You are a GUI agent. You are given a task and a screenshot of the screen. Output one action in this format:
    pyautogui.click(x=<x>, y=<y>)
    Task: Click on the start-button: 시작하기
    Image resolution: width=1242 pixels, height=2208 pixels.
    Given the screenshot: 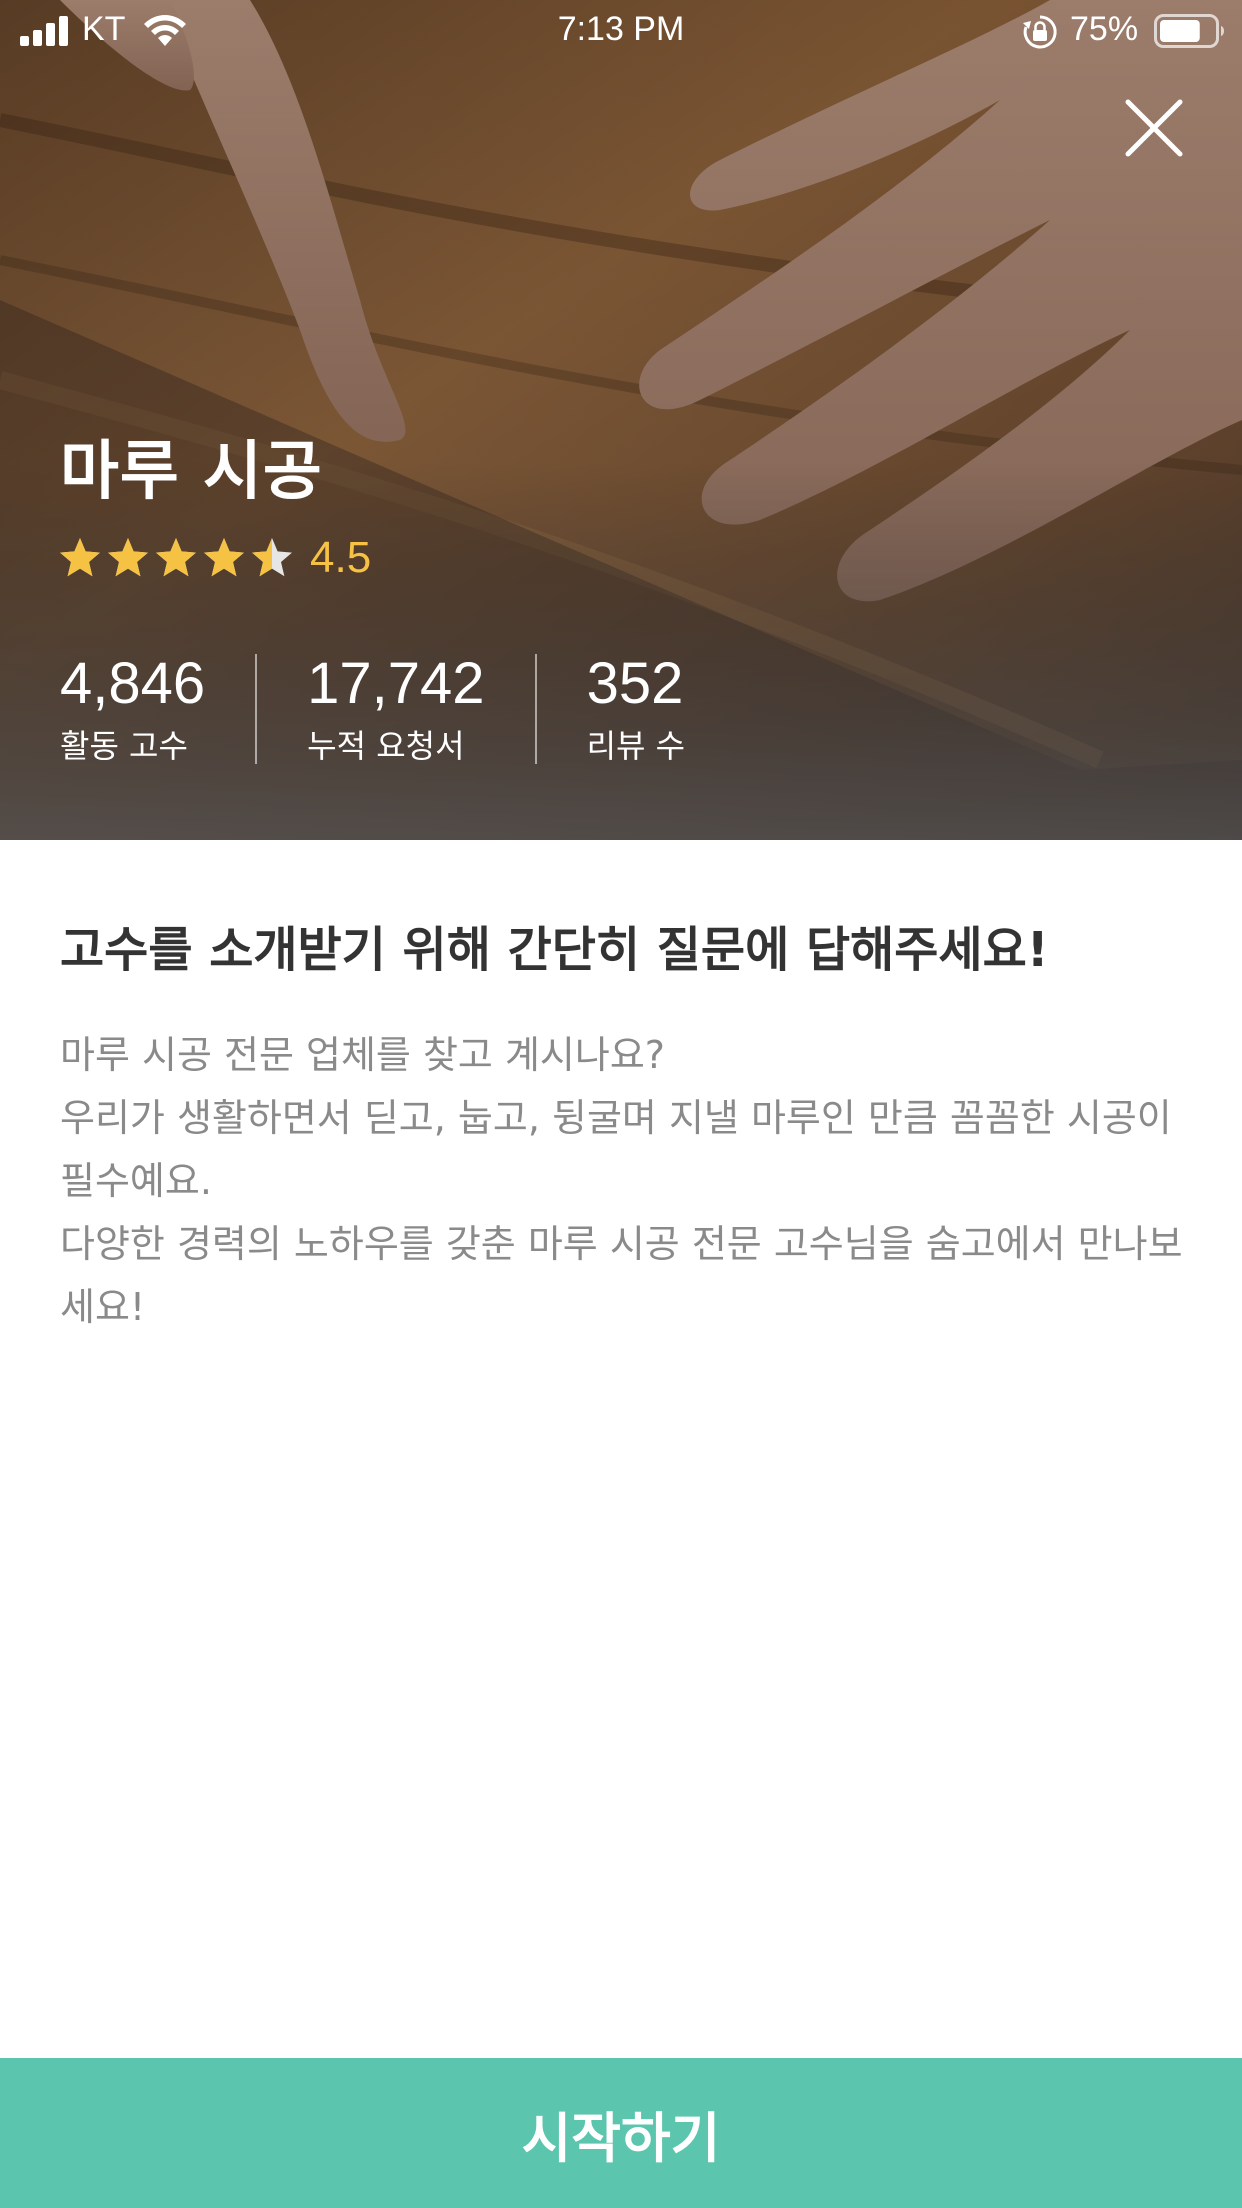 What is the action you would take?
    pyautogui.click(x=621, y=2133)
    